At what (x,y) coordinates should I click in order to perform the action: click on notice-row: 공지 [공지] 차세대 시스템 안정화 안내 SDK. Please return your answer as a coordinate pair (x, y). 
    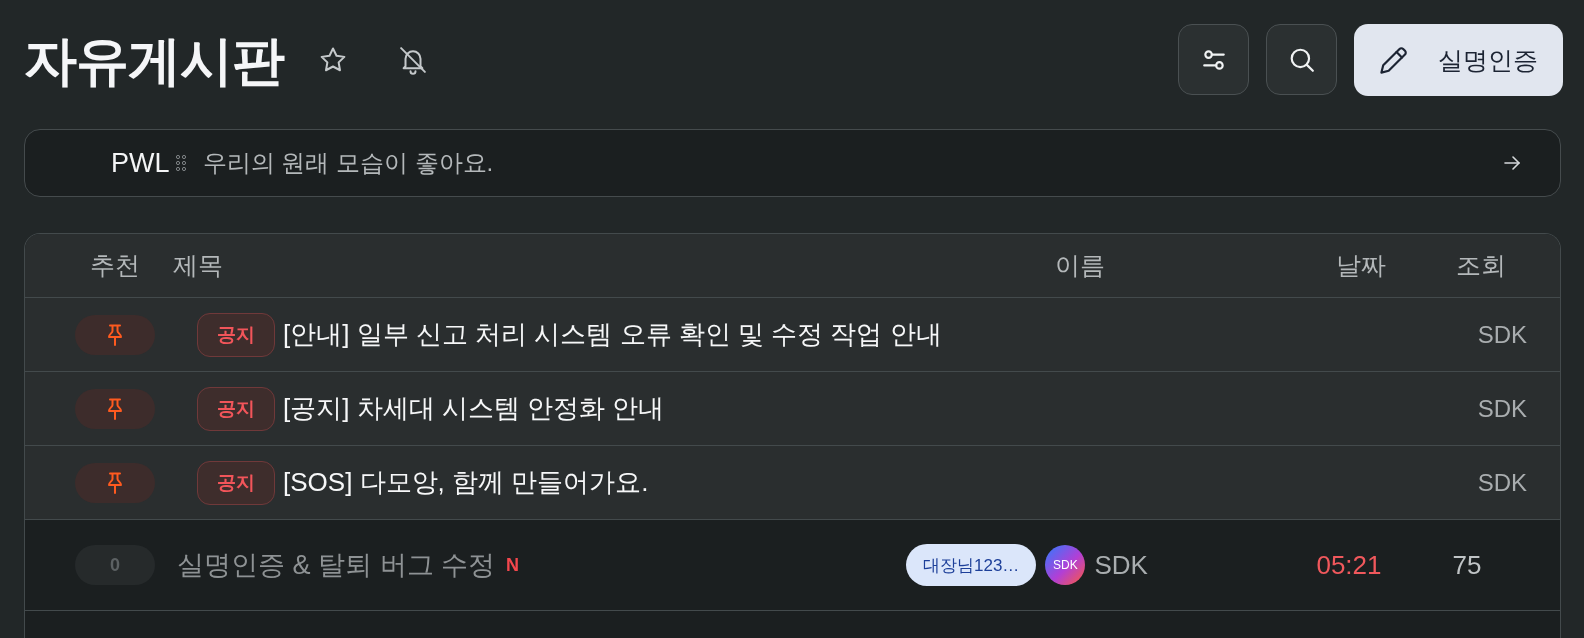
    Looking at the image, I should click on (792, 409).